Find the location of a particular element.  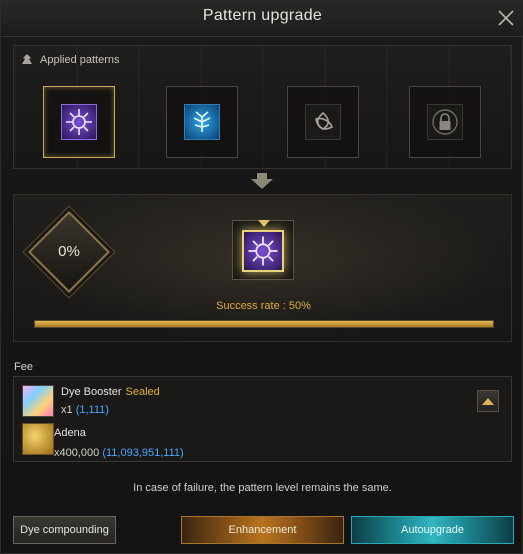

window-title: Pattern upgrade is located at coordinates (262, 15).